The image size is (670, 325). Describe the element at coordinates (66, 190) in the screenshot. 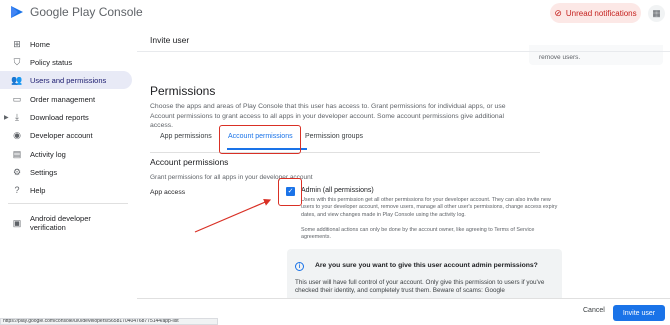

I see `sidebar-item-help: ? Help` at that location.